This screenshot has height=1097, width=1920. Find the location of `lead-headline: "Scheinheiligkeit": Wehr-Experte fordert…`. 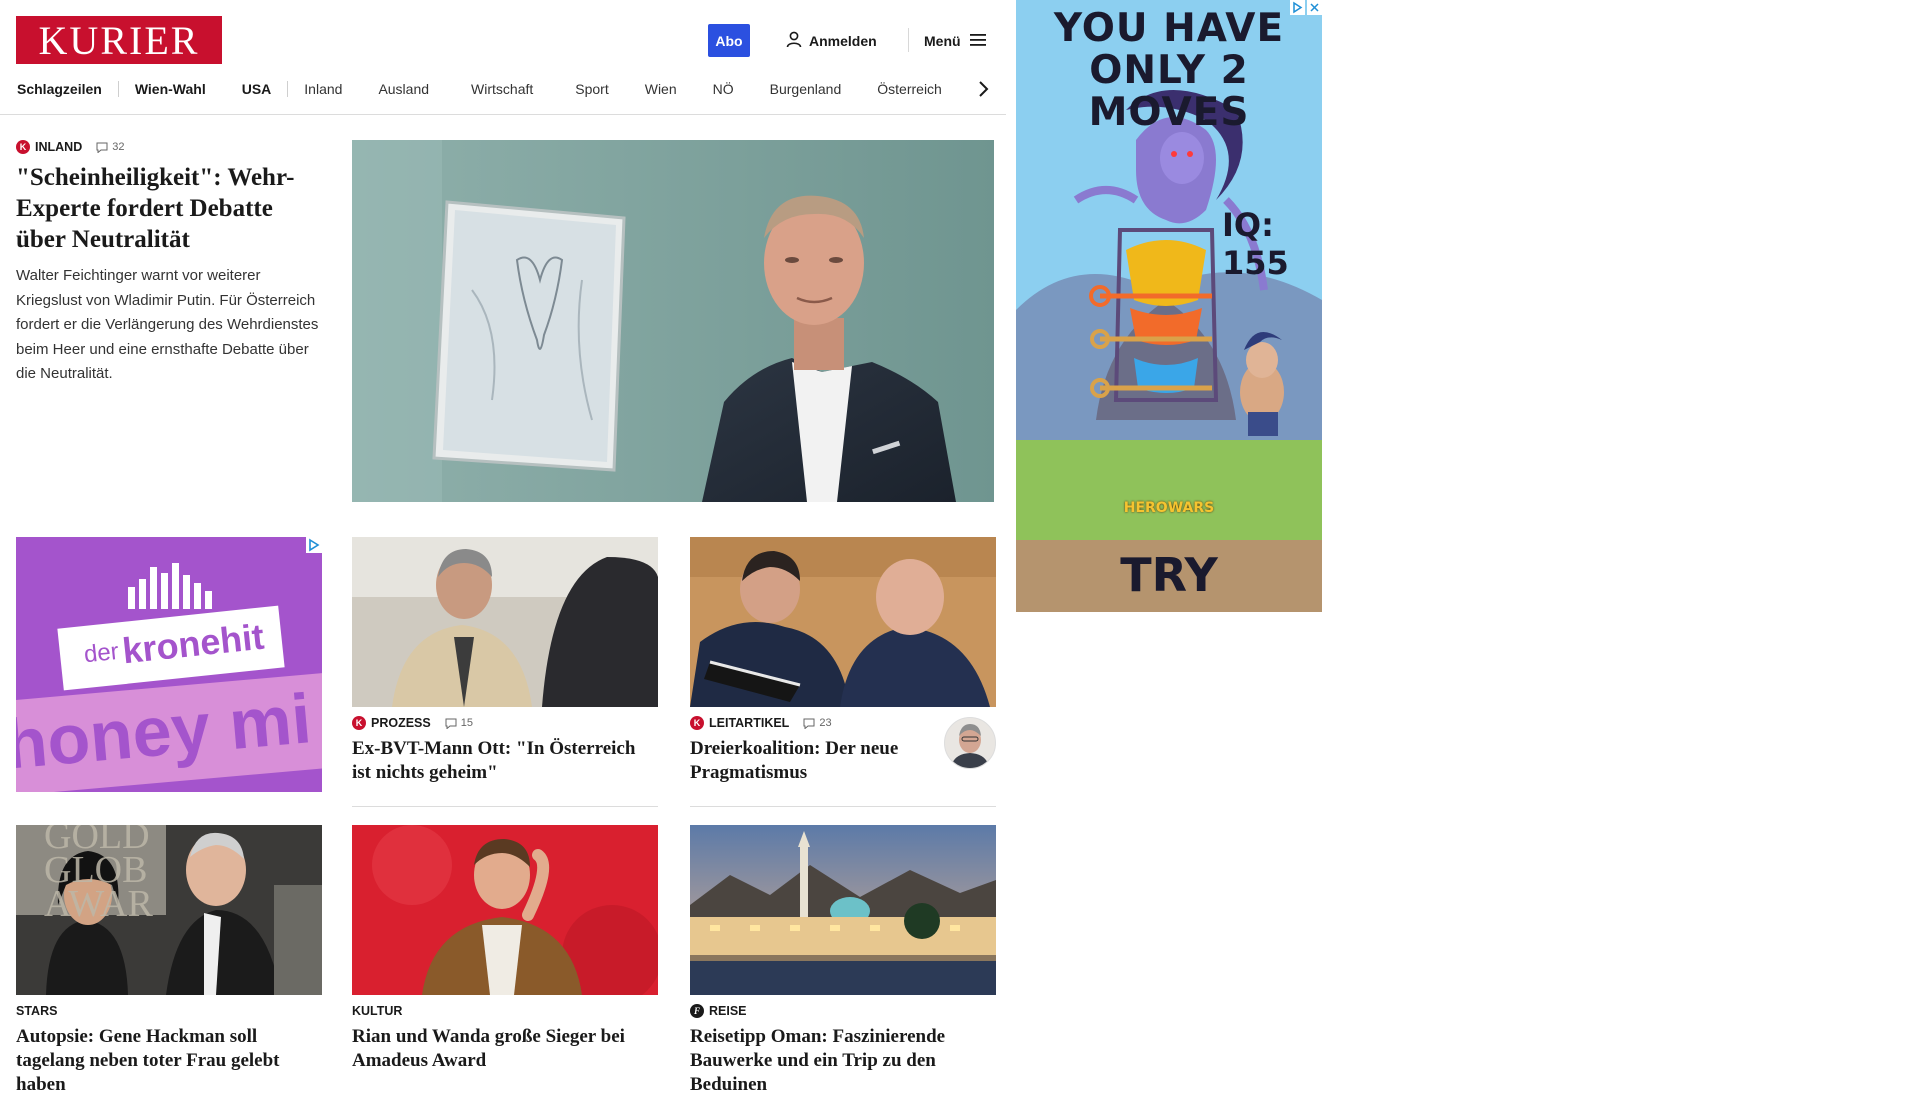

lead-headline: "Scheinheiligkeit": Wehr-Experte fordert… is located at coordinates (168, 208).